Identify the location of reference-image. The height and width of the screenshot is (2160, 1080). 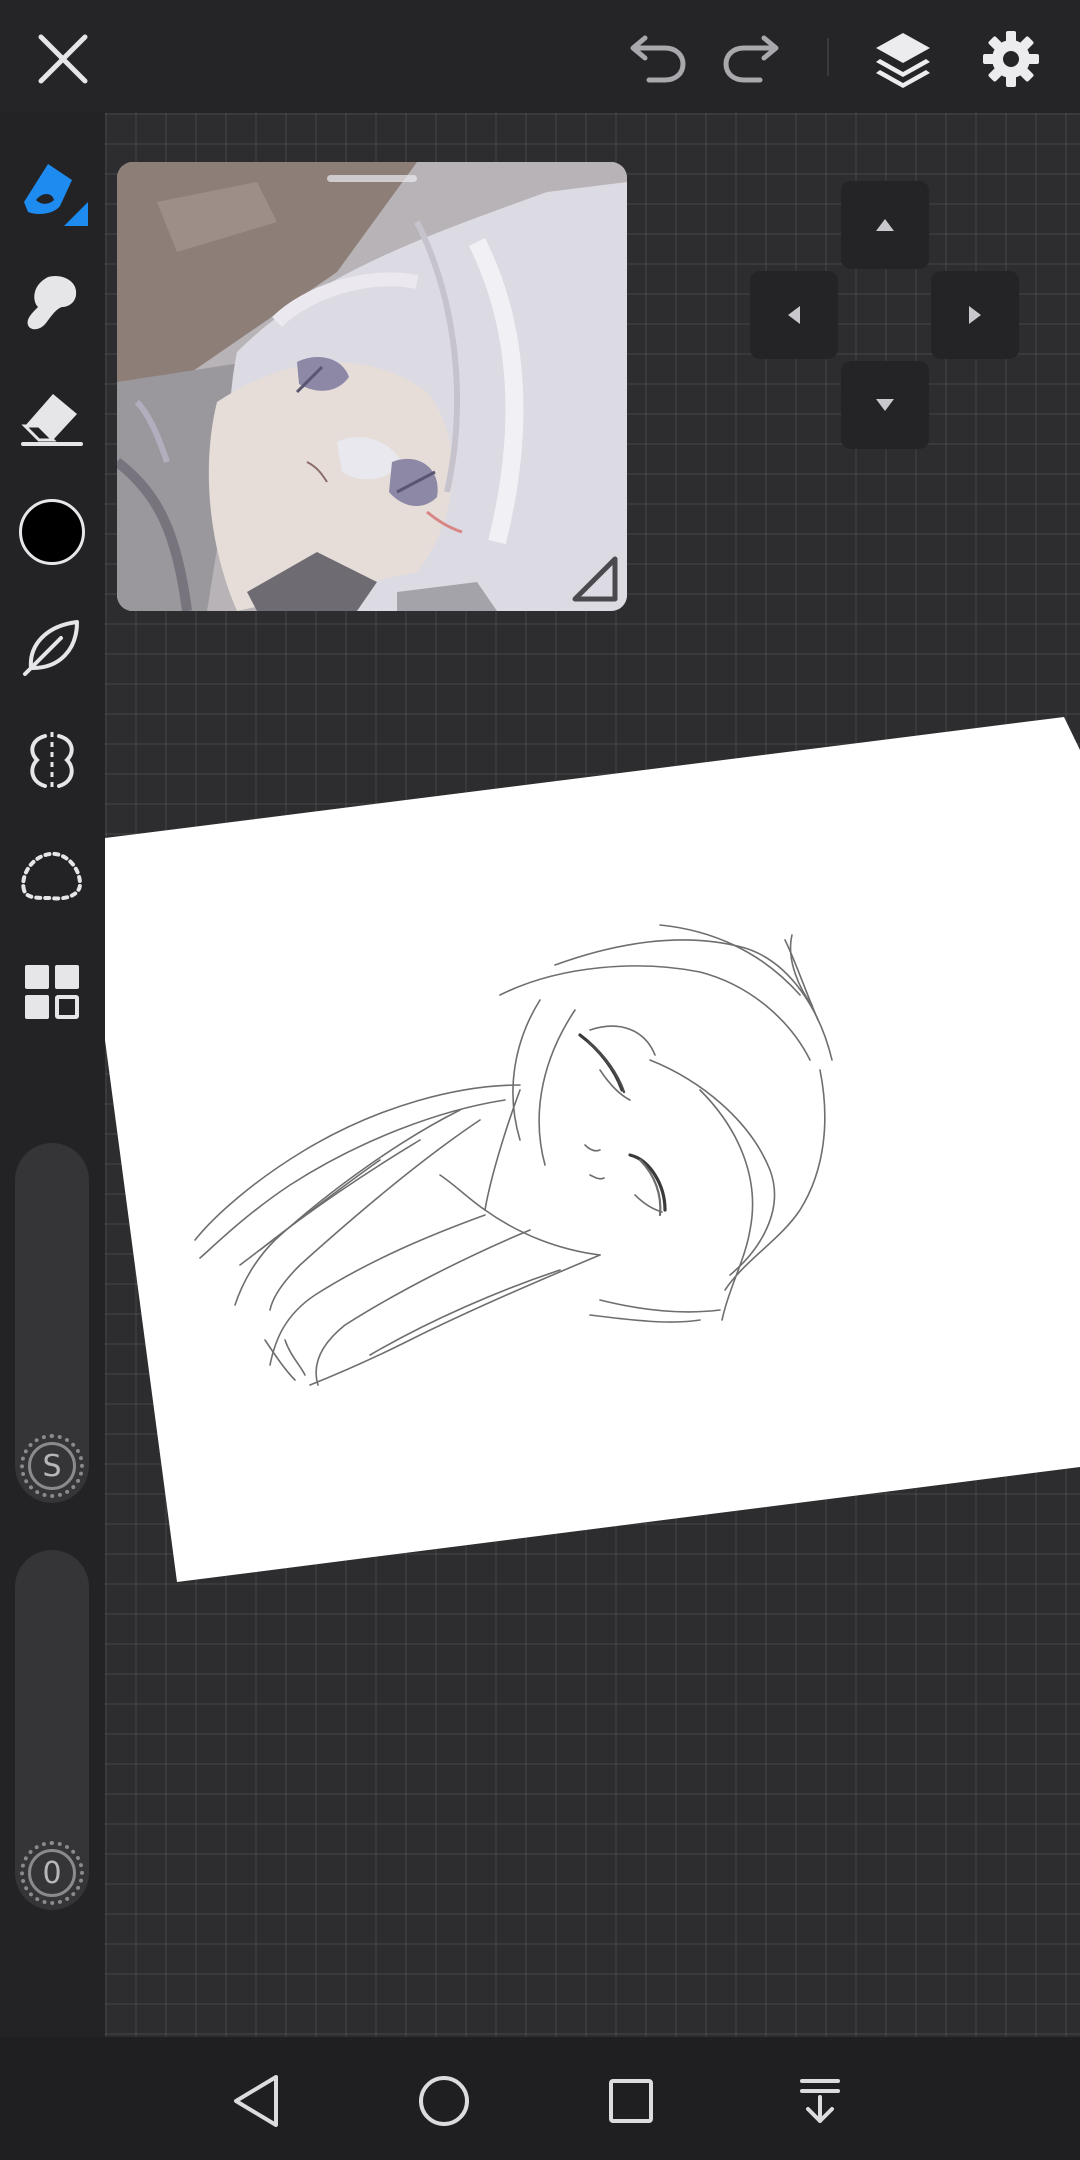
(372, 386).